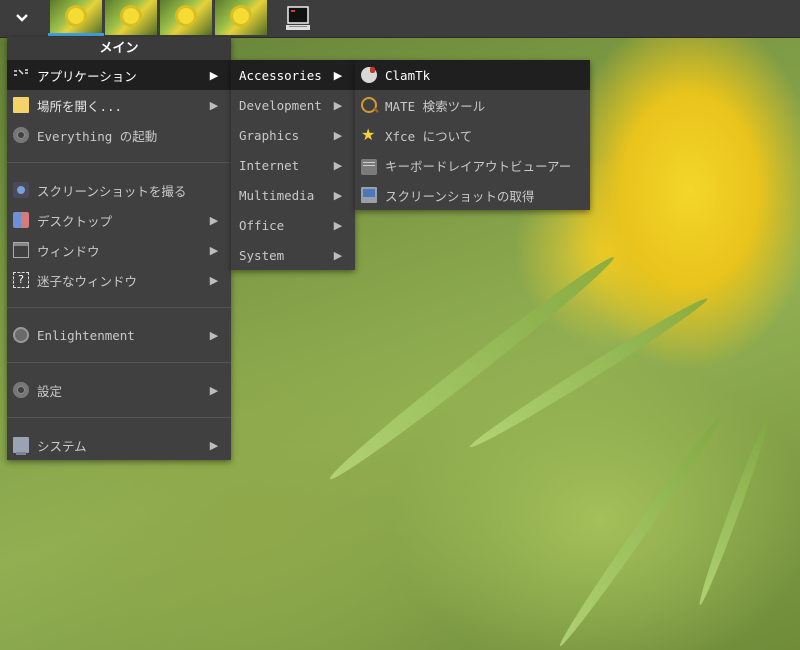 The width and height of the screenshot is (800, 650). Describe the element at coordinates (293, 225) in the screenshot. I see `submenu-item-office: Office ▶` at that location.